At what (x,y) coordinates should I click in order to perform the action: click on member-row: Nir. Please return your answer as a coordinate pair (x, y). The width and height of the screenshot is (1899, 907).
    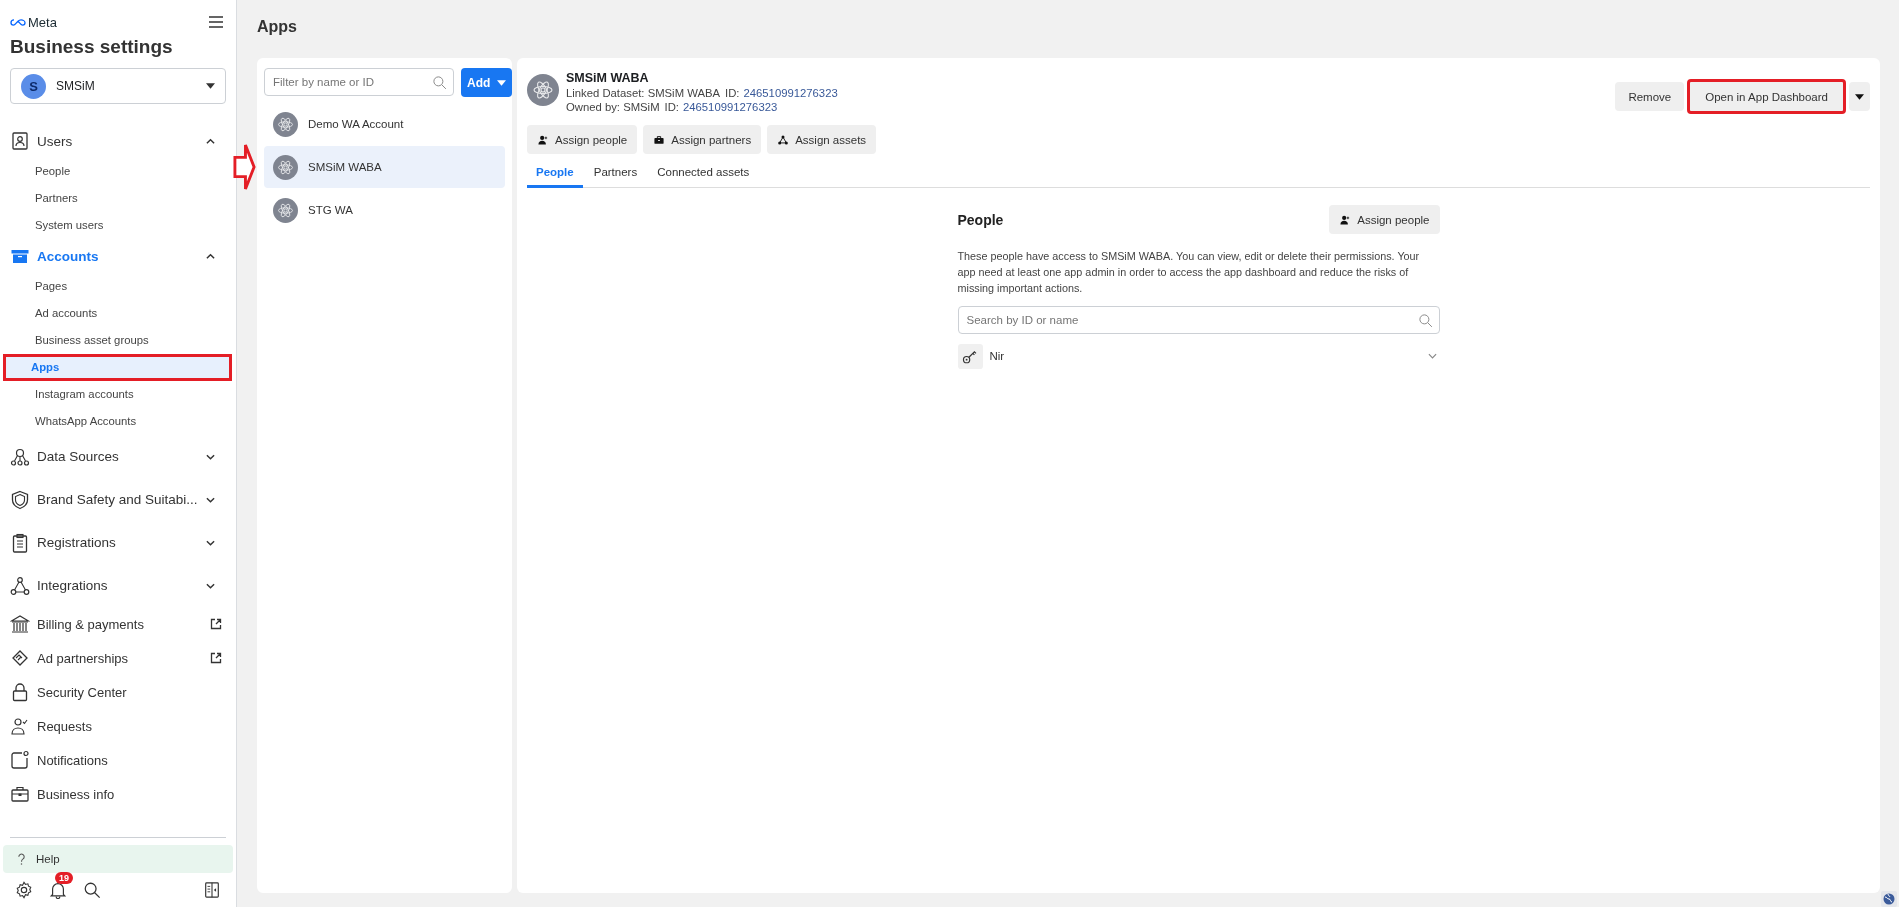
    Looking at the image, I should click on (1198, 356).